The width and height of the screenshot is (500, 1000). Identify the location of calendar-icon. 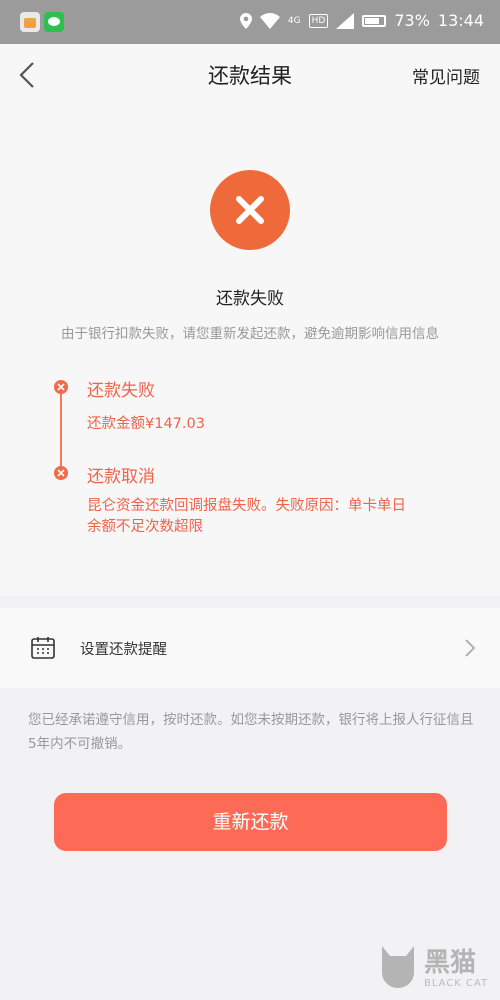
(43, 648).